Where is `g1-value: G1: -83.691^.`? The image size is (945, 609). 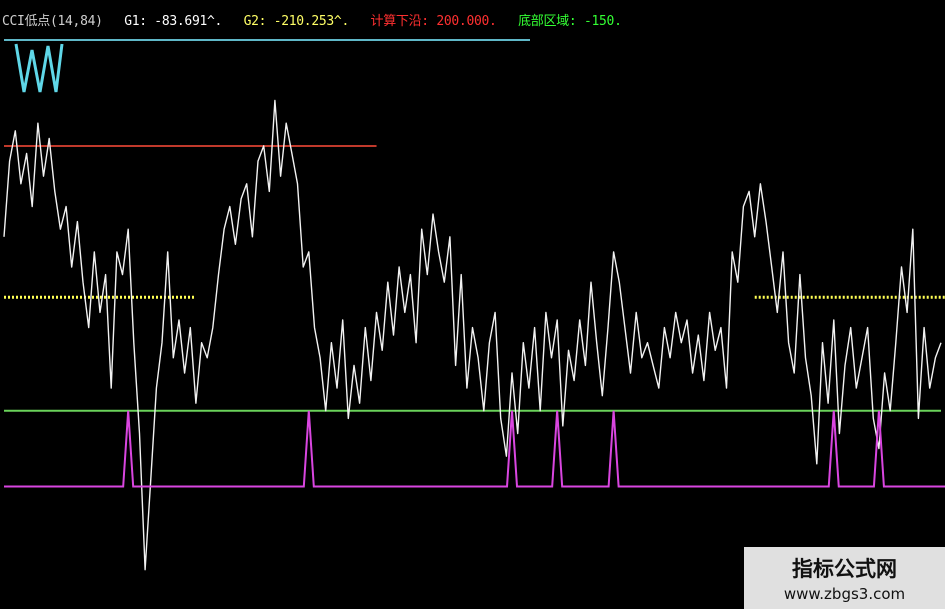
g1-value: G1: -83.691^. is located at coordinates (173, 21).